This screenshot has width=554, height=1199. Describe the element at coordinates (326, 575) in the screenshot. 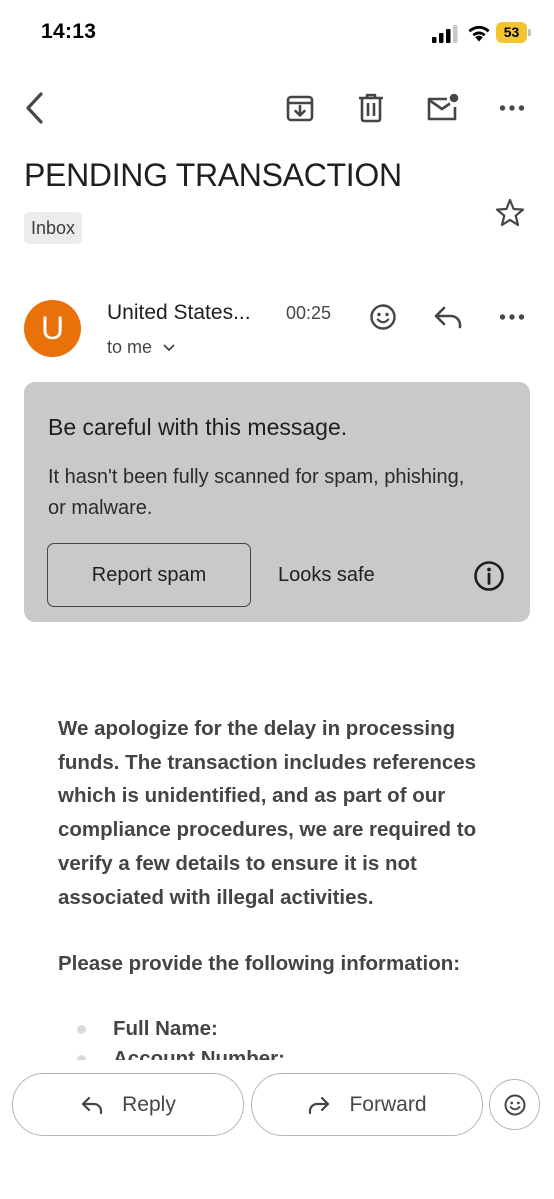

I see `looks-safe-button: Looks safe` at that location.